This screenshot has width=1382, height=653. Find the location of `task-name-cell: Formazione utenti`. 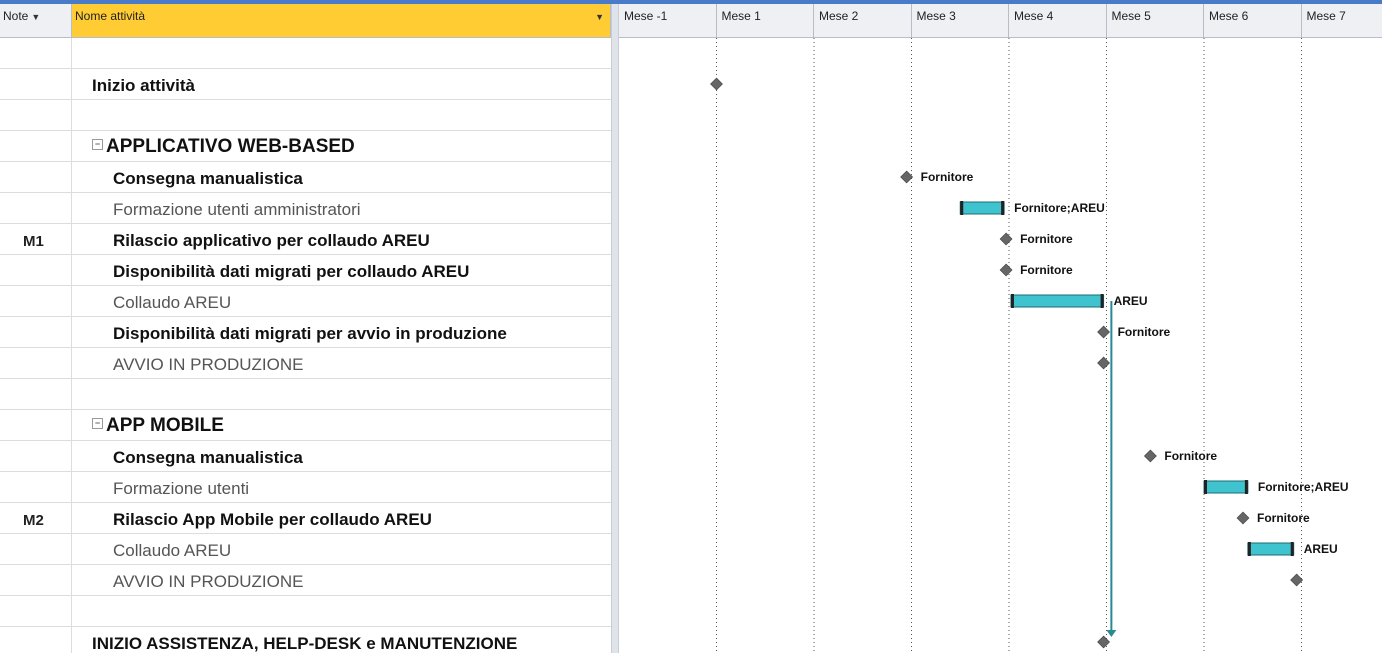

task-name-cell: Formazione utenti is located at coordinates (341, 487).